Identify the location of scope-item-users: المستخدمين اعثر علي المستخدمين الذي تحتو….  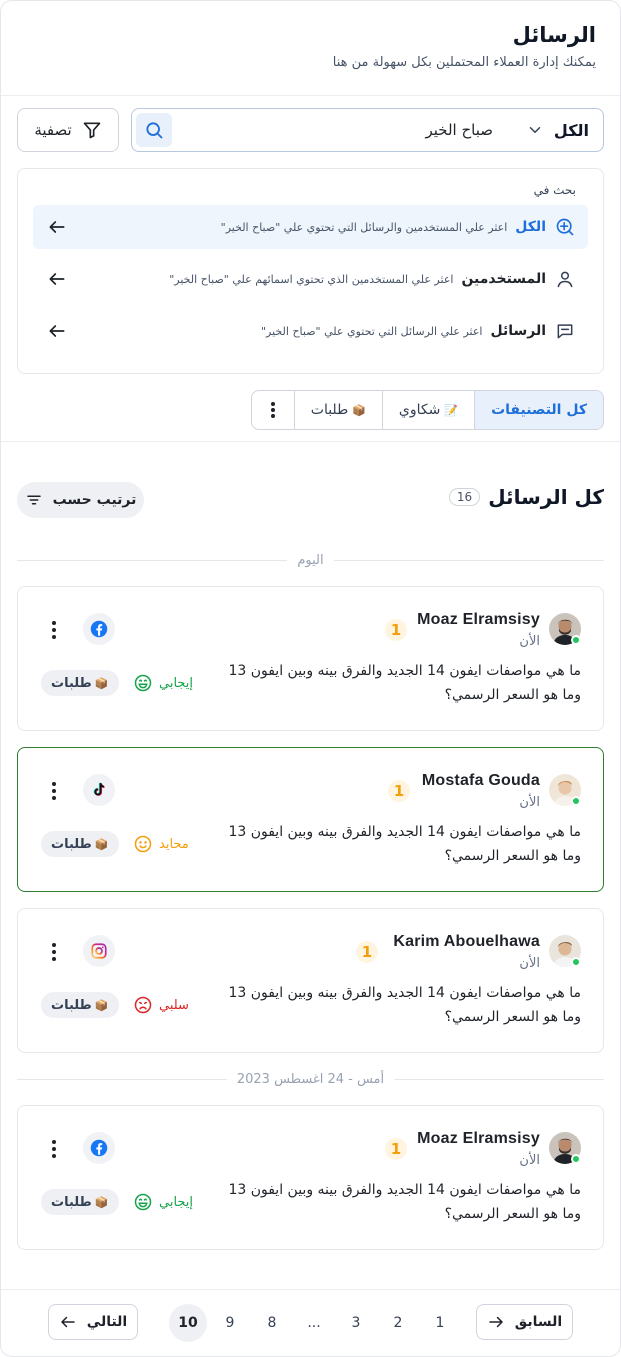
(310, 279).